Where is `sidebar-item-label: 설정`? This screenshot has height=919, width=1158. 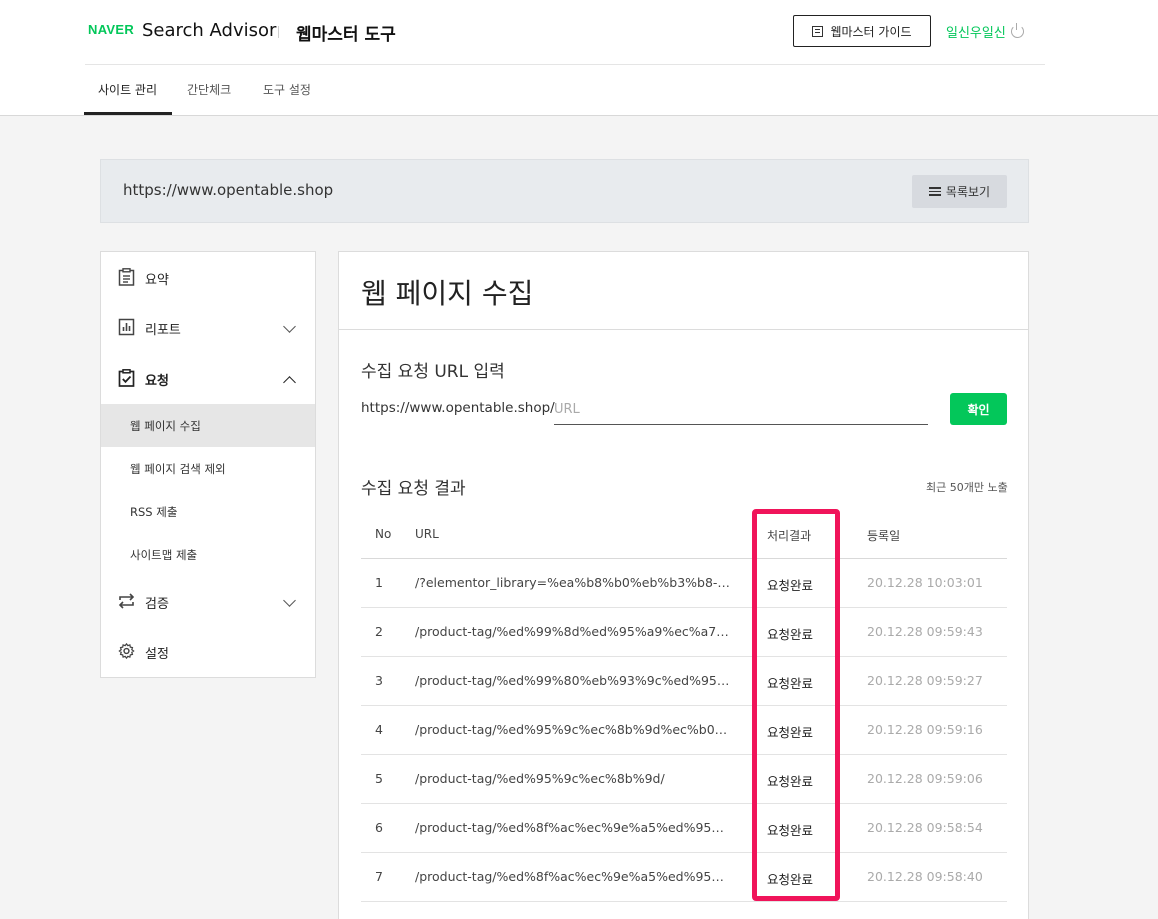
sidebar-item-label: 설정 is located at coordinates (157, 654).